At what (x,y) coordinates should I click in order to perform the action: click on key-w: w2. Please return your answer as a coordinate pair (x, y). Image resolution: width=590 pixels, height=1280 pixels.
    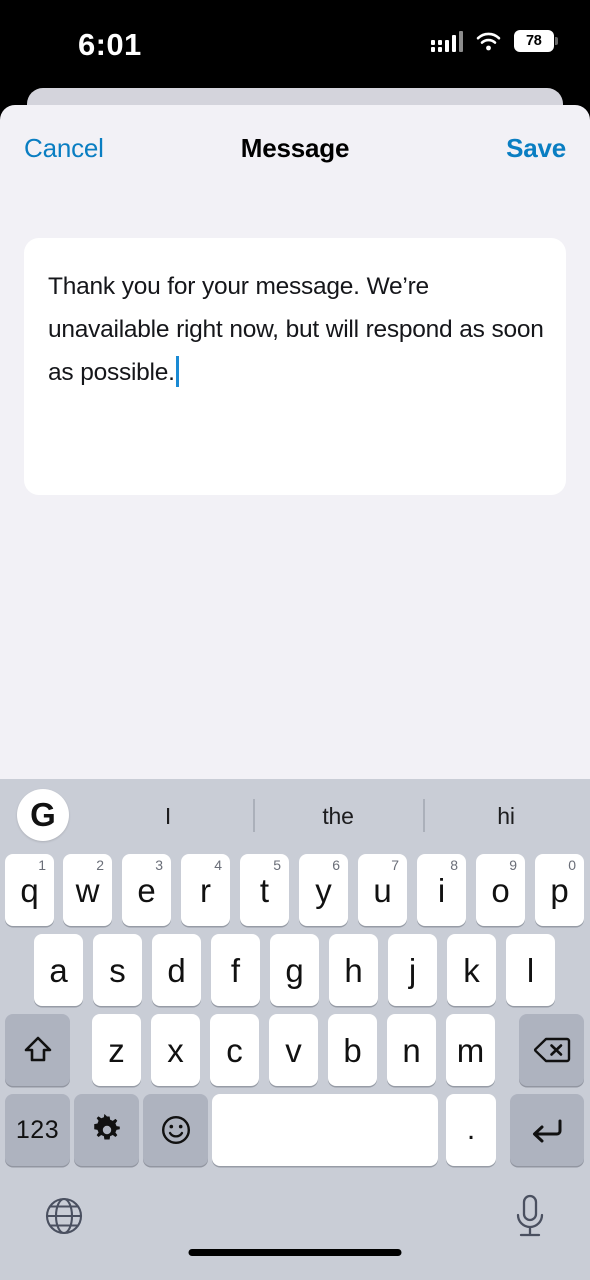
    Looking at the image, I should click on (87, 890).